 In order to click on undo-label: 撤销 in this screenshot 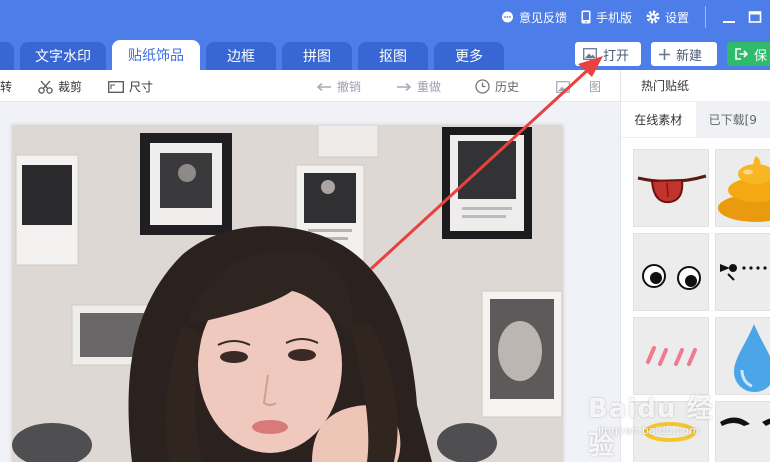, I will do `click(349, 87)`.